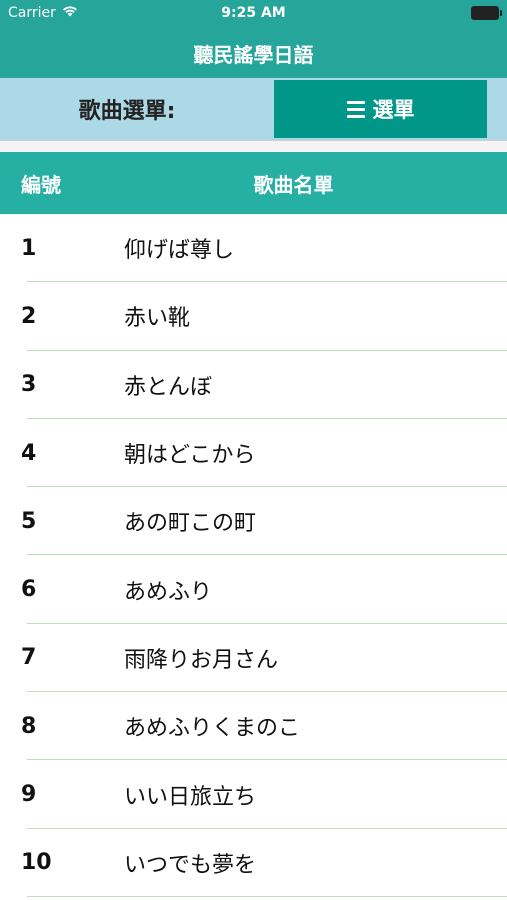 The width and height of the screenshot is (507, 900). What do you see at coordinates (293, 184) in the screenshot?
I see `header-song-name: 歌曲名單` at bounding box center [293, 184].